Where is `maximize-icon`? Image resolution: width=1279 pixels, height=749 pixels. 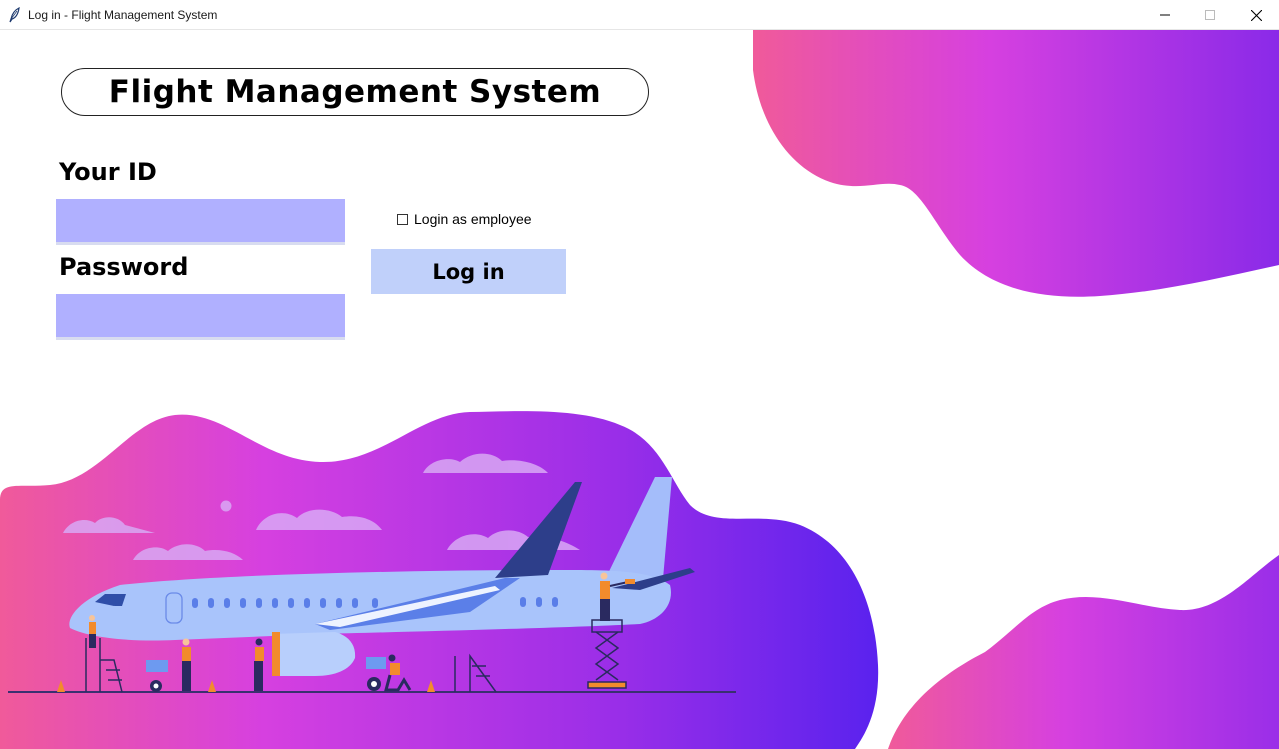
maximize-icon is located at coordinates (1210, 15).